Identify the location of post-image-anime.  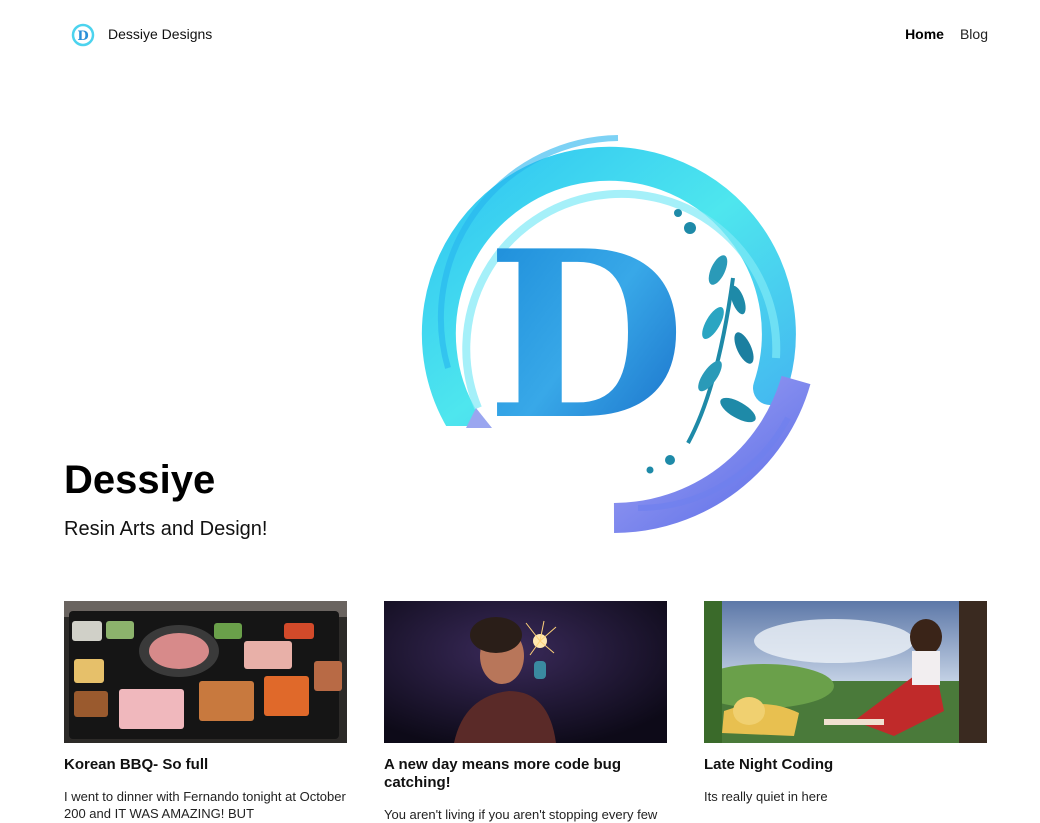
(845, 672).